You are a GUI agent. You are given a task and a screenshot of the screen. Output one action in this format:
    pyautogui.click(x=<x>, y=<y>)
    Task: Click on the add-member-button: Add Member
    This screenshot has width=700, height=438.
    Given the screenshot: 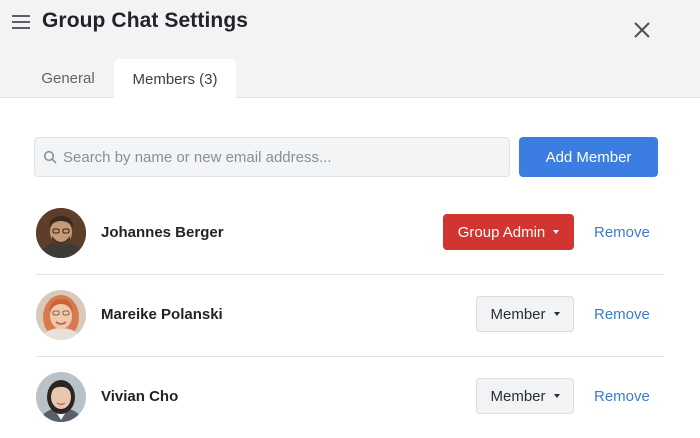 What is the action you would take?
    pyautogui.click(x=588, y=157)
    